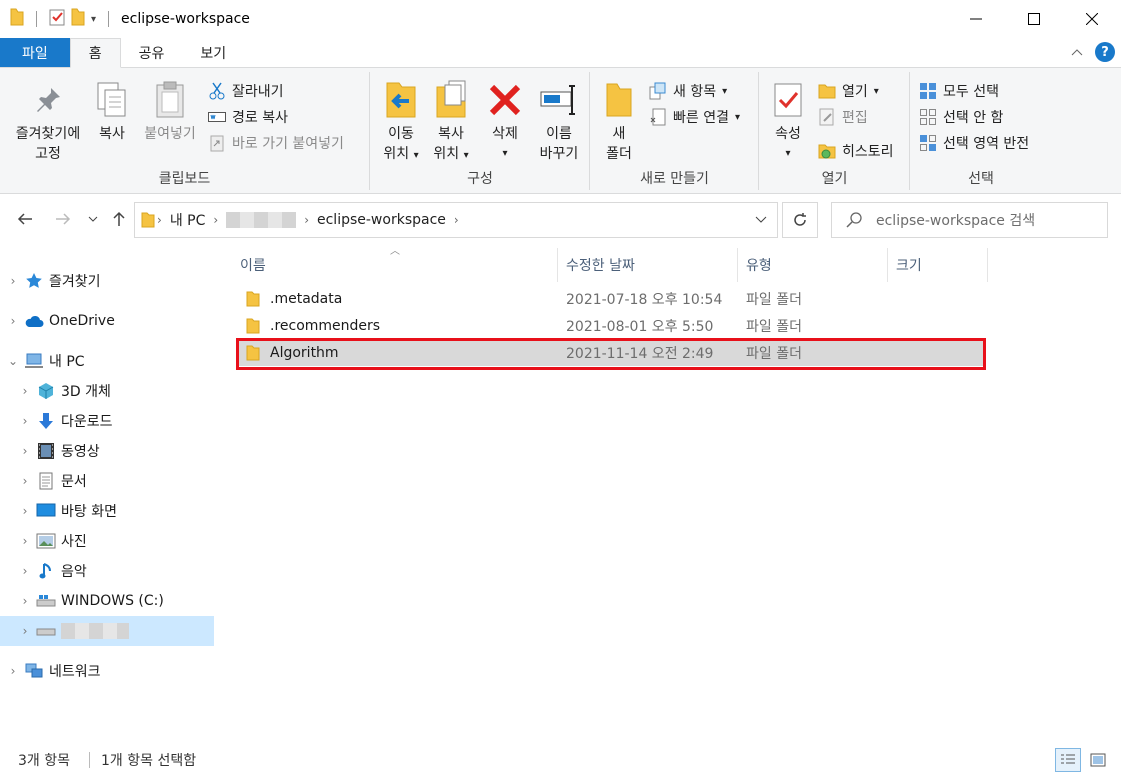 The width and height of the screenshot is (1121, 776). Describe the element at coordinates (46, 481) in the screenshot. I see `document-icon` at that location.